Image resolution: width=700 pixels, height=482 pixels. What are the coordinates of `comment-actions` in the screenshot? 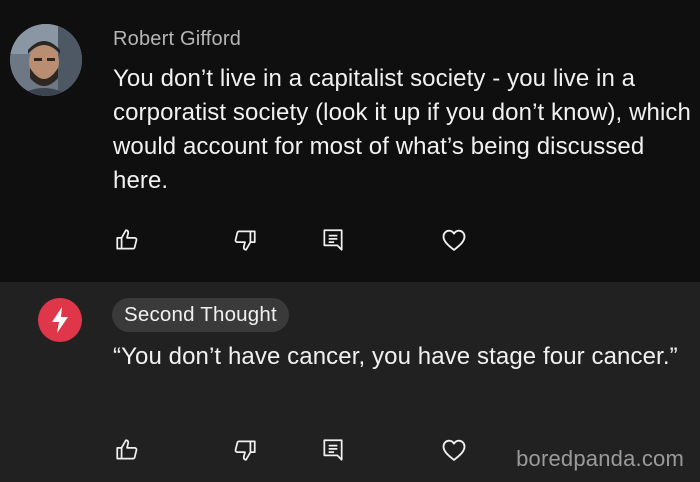 It's located at (350, 240).